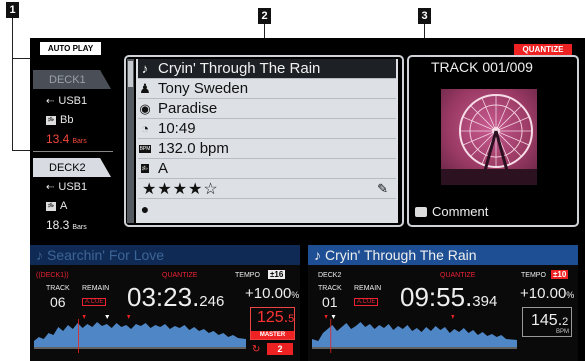 The image size is (585, 361). I want to click on browse-scroll-thumb, so click(130, 74).